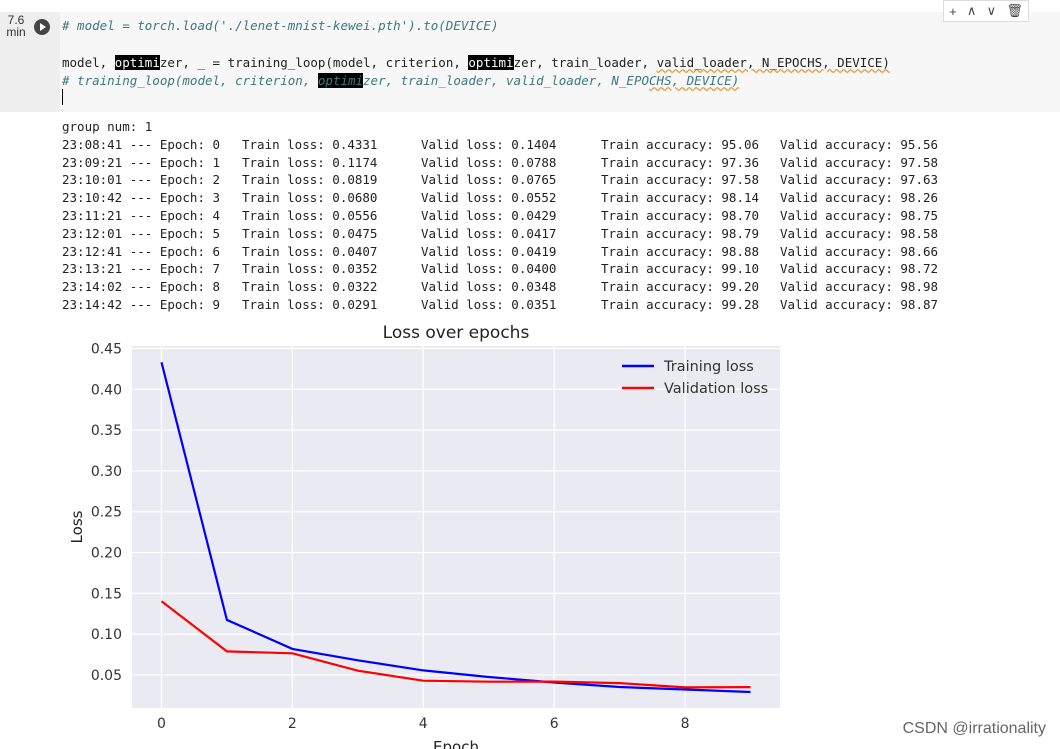  Describe the element at coordinates (62, 97) in the screenshot. I see `text-cursor` at that location.